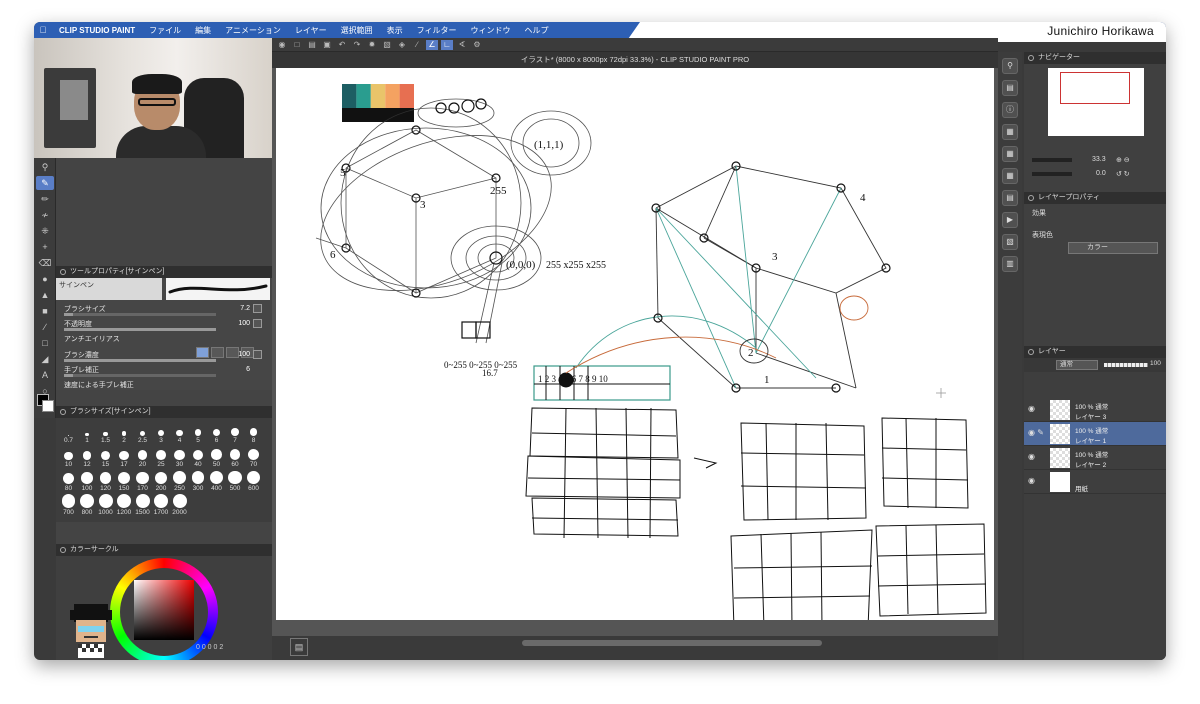 The height and width of the screenshot is (704, 1200). What do you see at coordinates (1010, 88) in the screenshot?
I see `subview-panel-icon: ▤` at bounding box center [1010, 88].